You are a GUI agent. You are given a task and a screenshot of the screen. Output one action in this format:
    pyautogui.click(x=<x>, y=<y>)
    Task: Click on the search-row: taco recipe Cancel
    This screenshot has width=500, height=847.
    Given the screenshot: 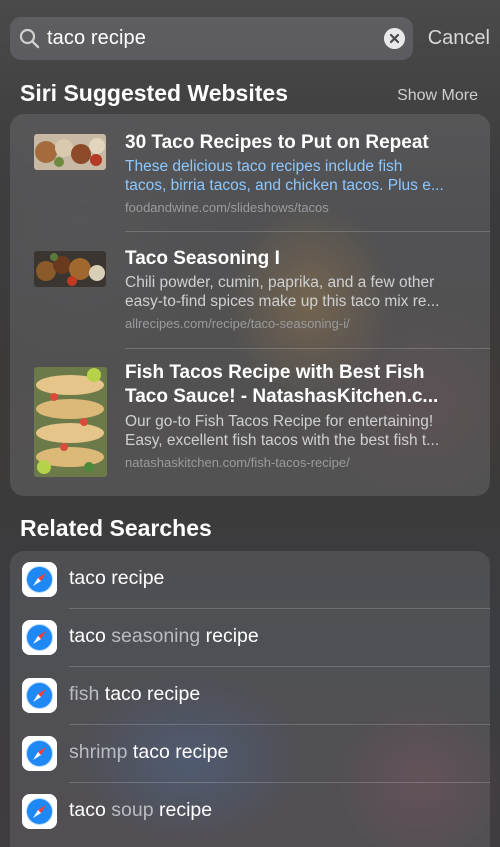 What is the action you would take?
    pyautogui.click(x=250, y=38)
    